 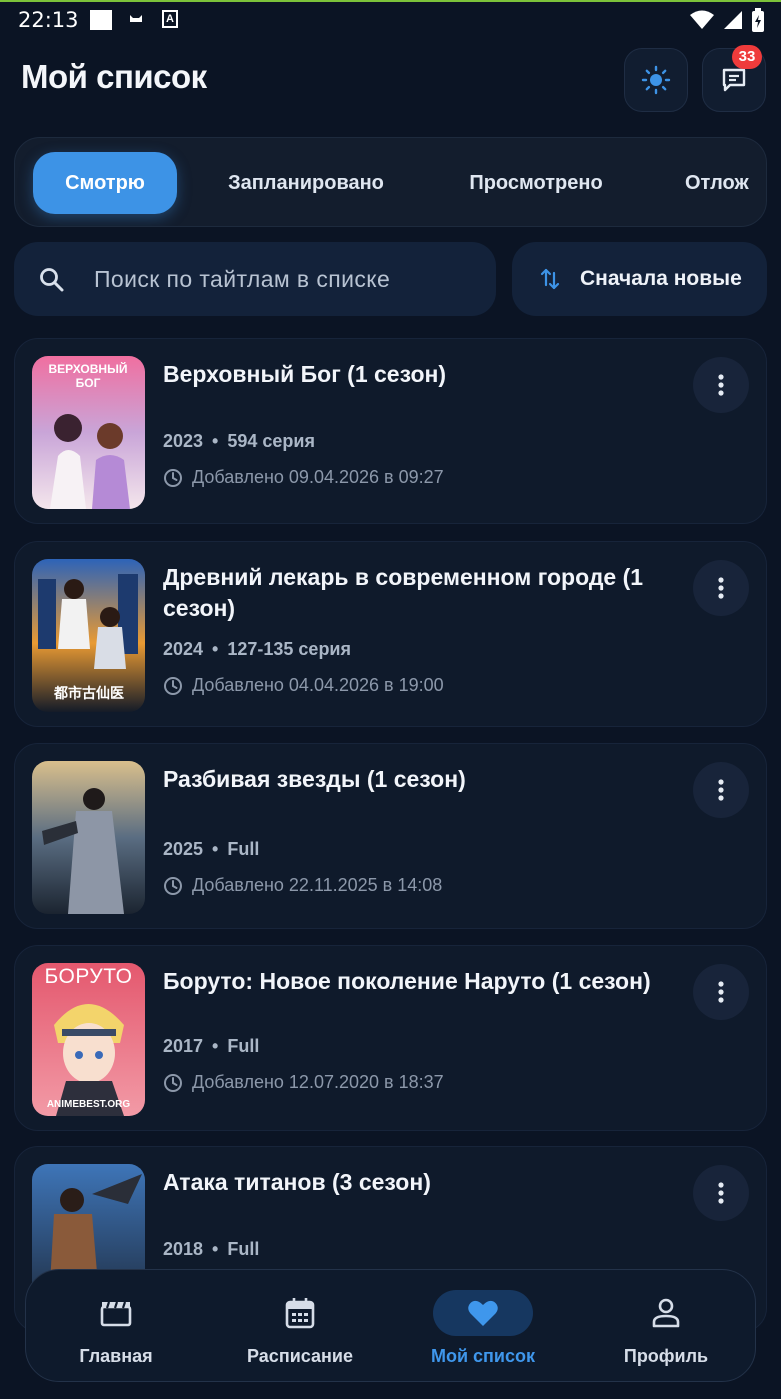 I want to click on nav-item-schedule: Расписание, so click(x=300, y=1326).